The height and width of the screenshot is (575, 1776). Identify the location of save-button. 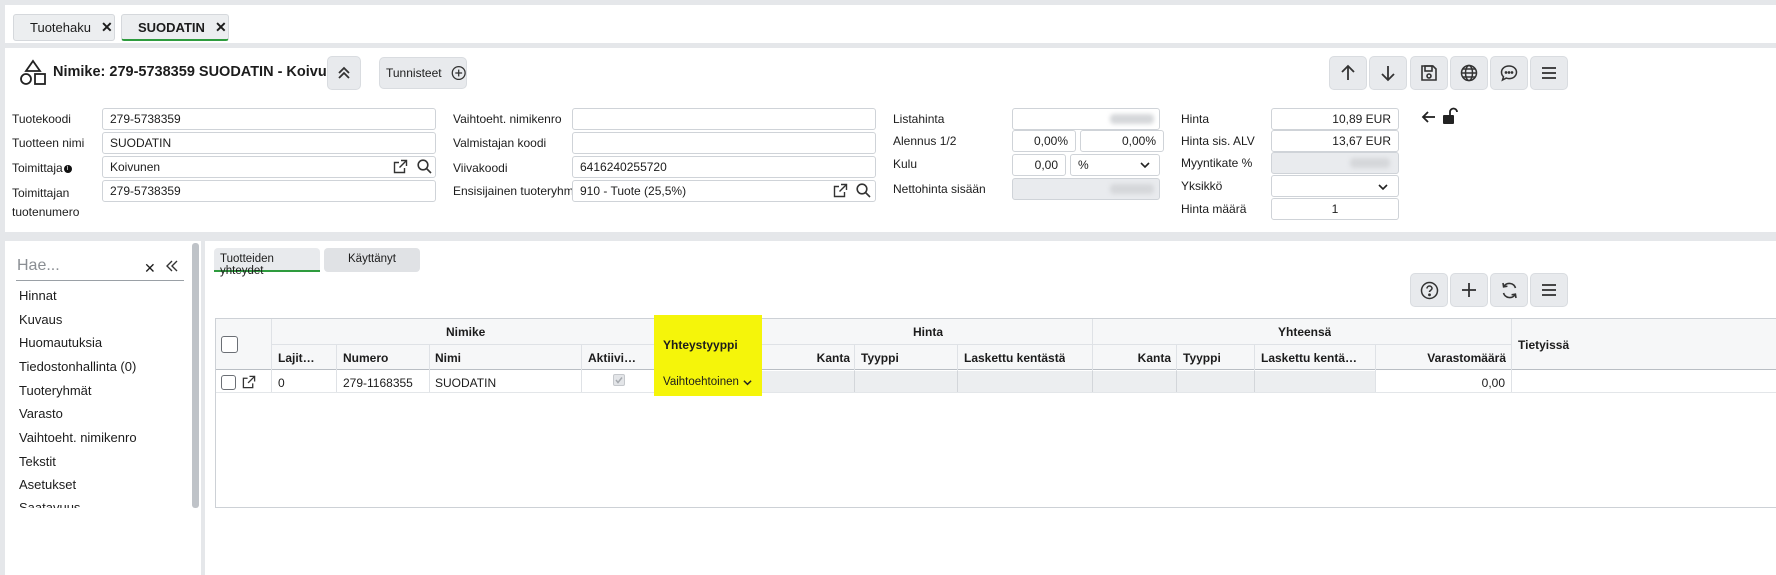
(1429, 73).